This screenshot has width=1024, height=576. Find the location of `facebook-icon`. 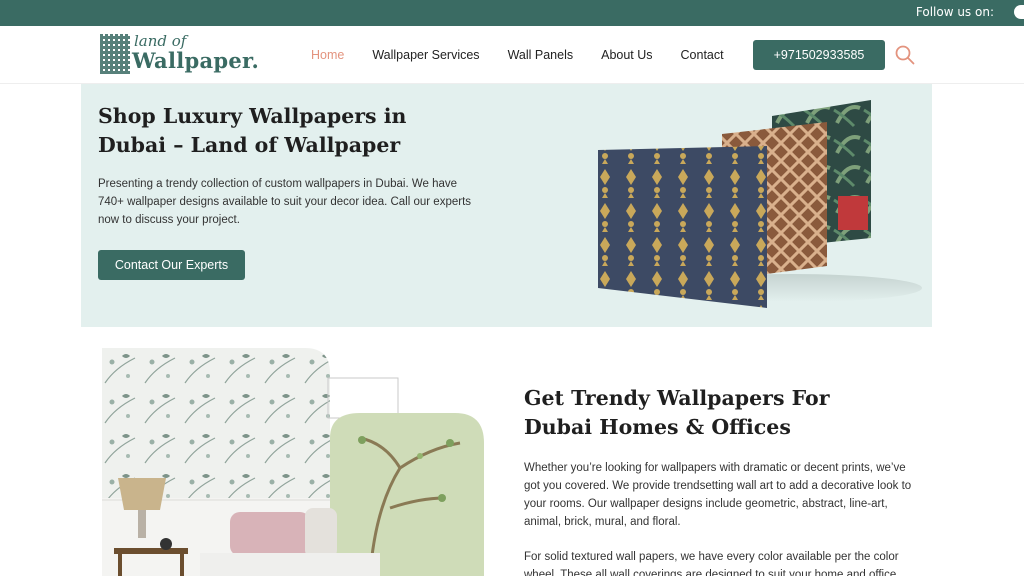

facebook-icon is located at coordinates (1019, 12).